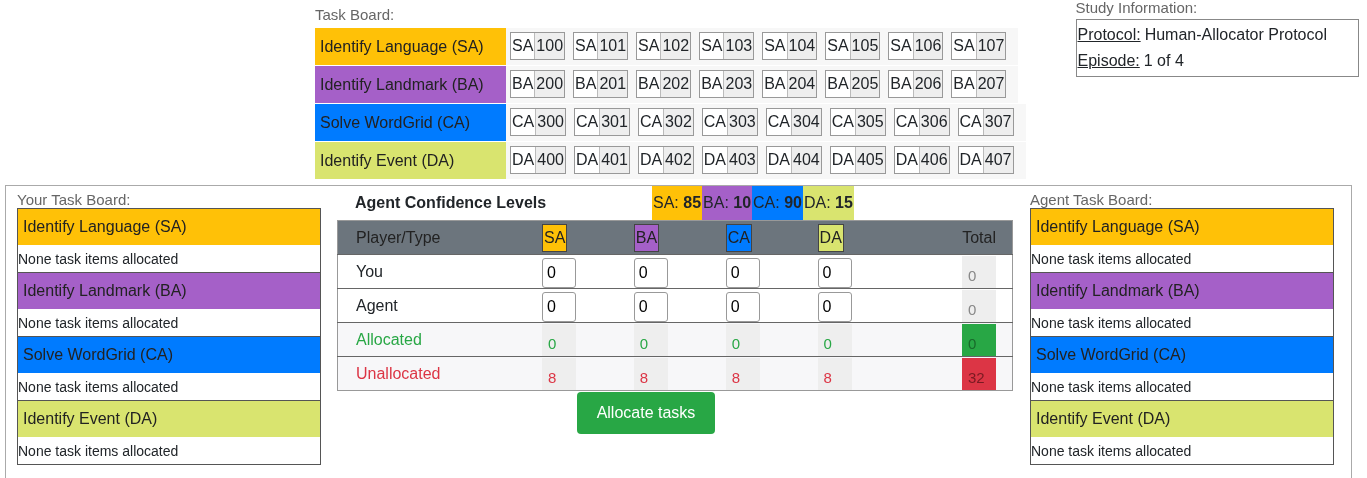 The image size is (1367, 478). Describe the element at coordinates (928, 84) in the screenshot. I see `task-item-number: 206` at that location.